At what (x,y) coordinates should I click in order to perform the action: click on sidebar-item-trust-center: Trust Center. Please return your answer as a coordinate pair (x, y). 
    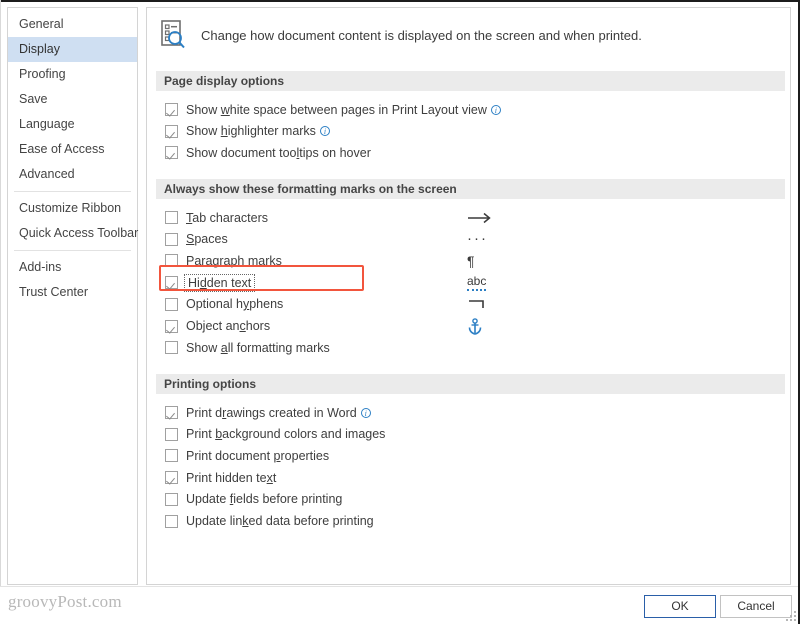
    Looking at the image, I should click on (72, 292).